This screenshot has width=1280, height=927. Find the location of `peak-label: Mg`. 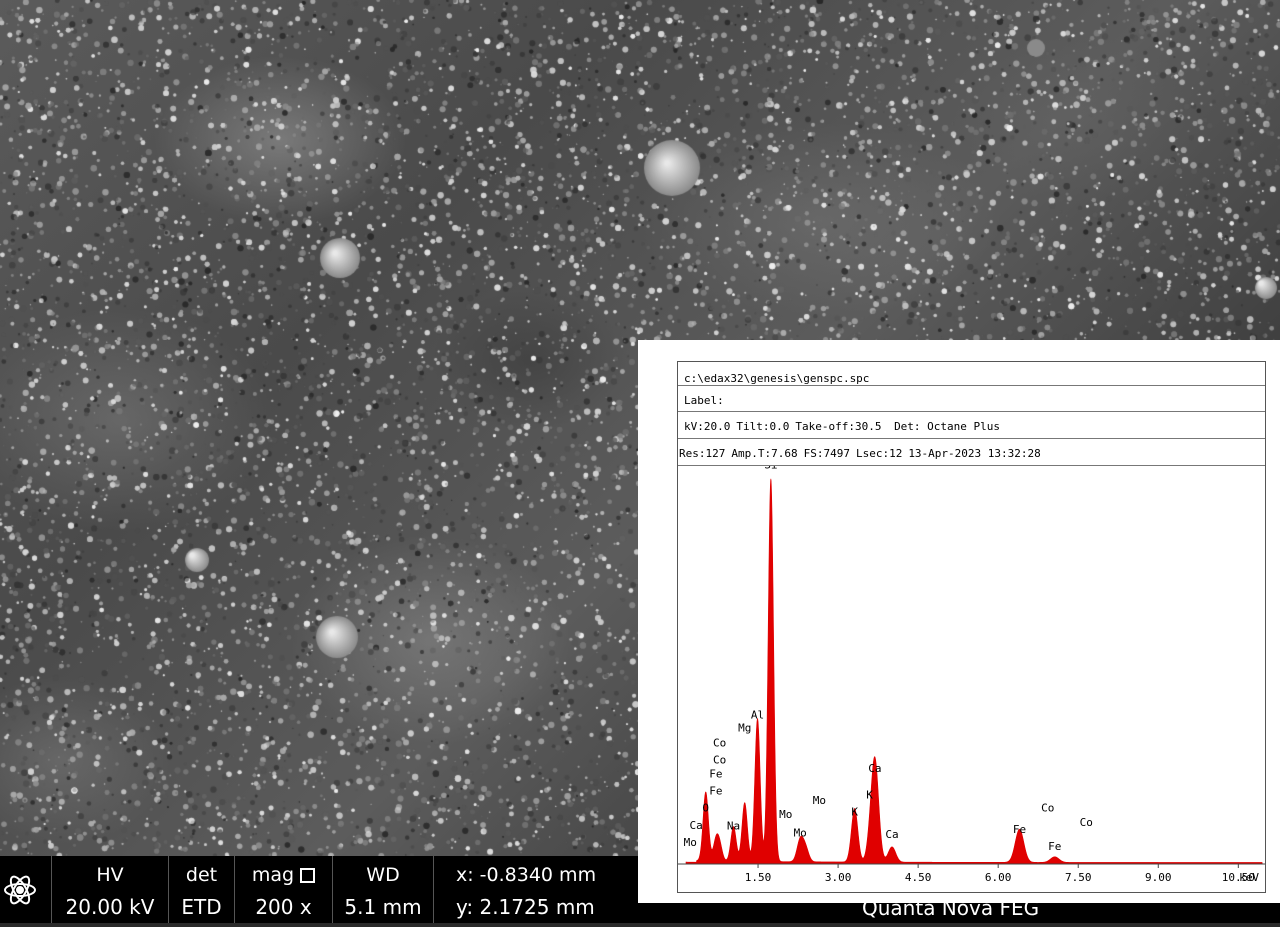

peak-label: Mg is located at coordinates (744, 727).